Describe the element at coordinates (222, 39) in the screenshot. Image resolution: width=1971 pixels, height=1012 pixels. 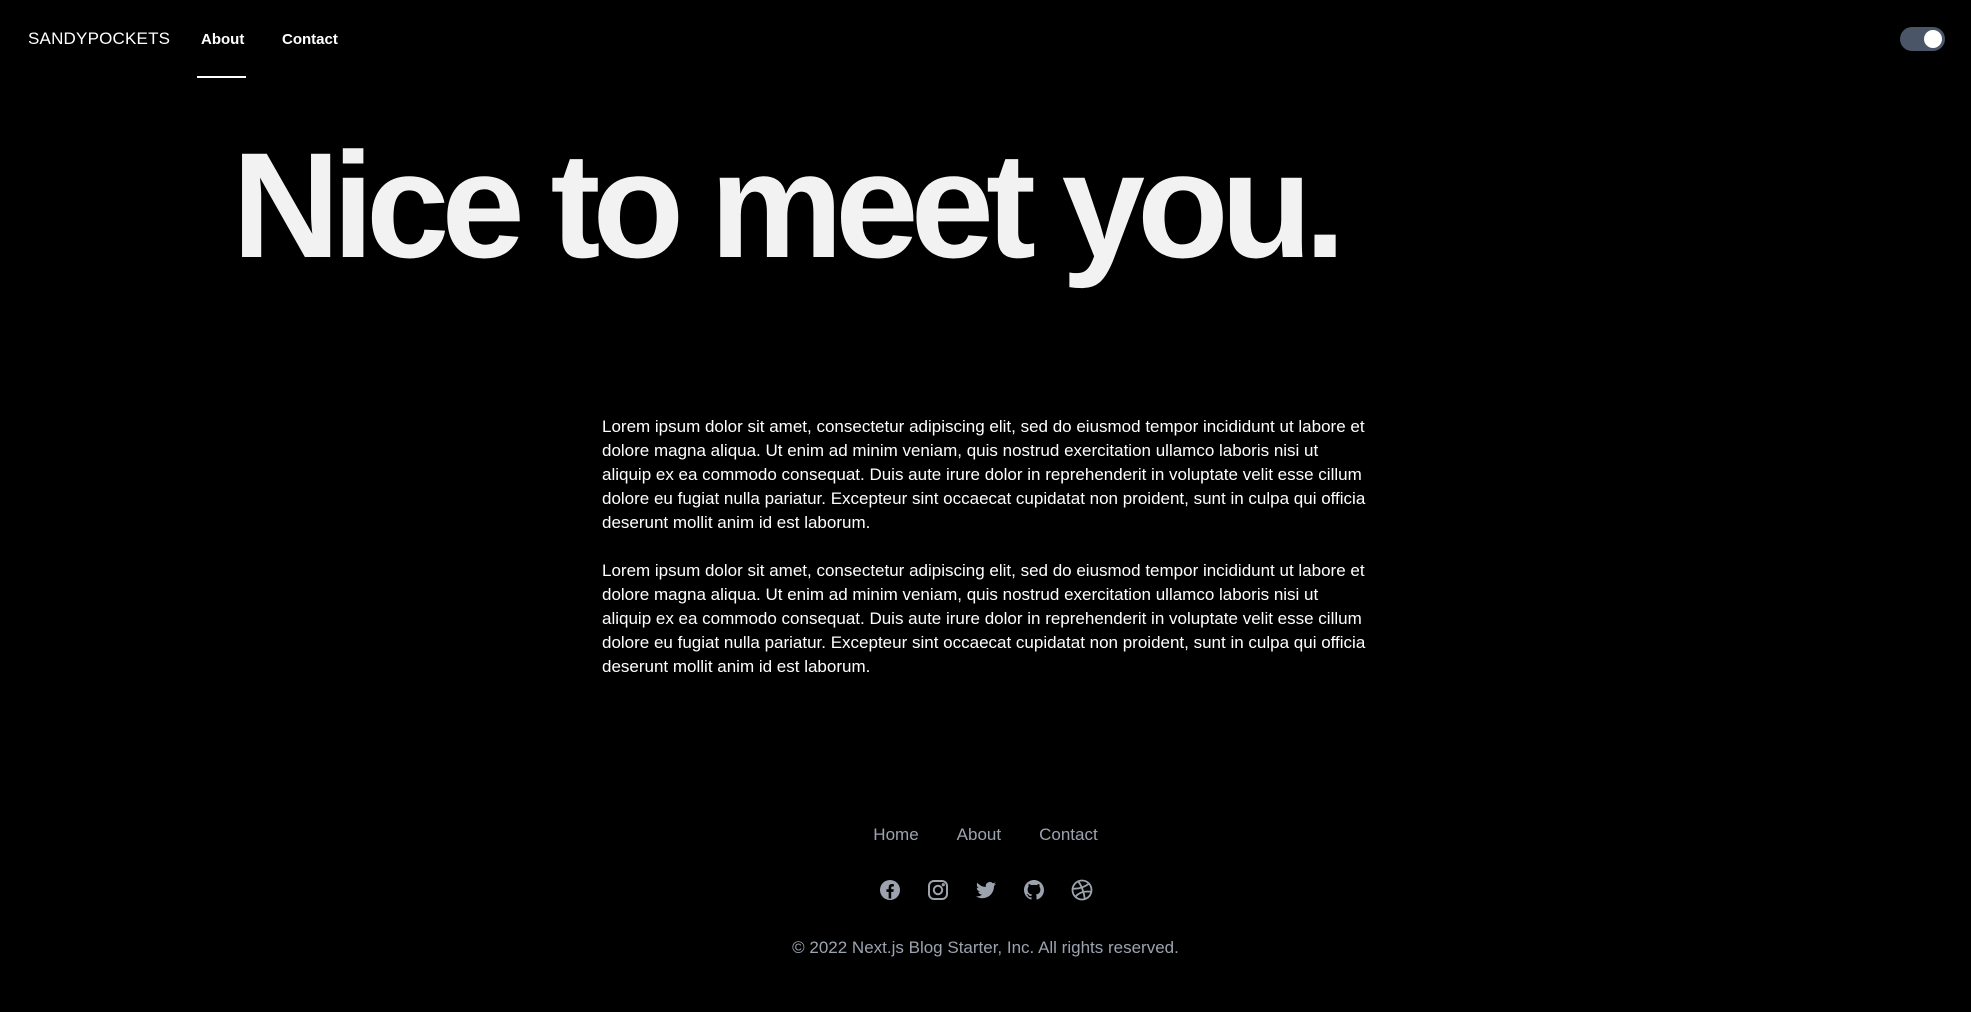
I see `nav-link-about: About` at that location.